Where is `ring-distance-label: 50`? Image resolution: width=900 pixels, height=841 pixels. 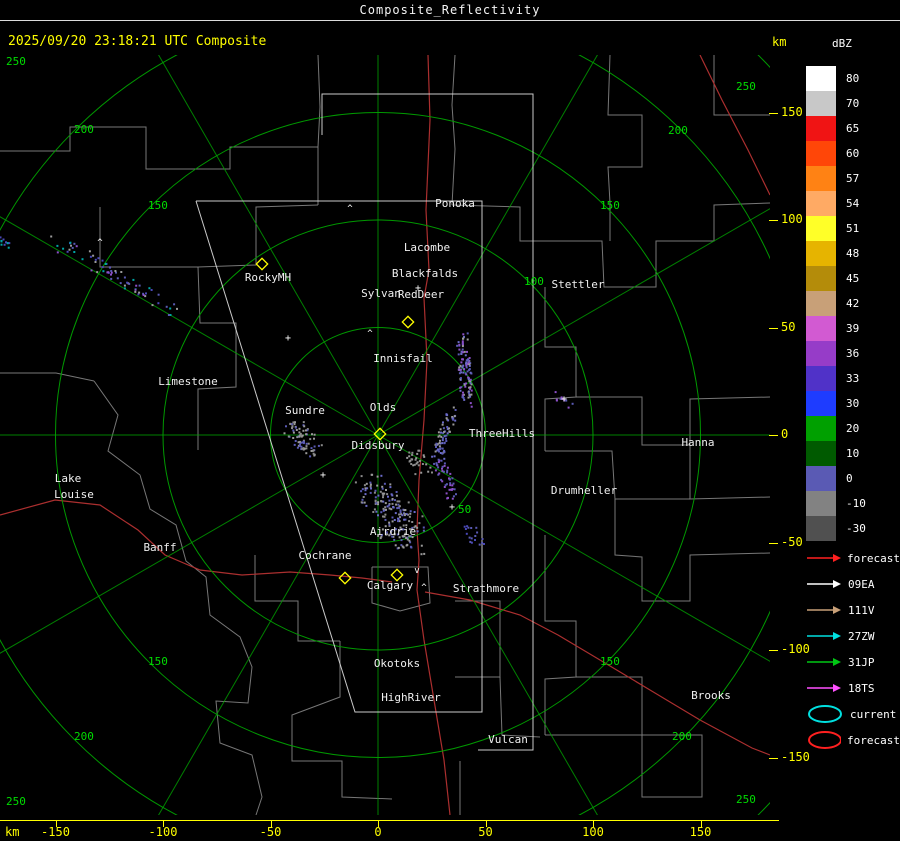
ring-distance-label: 50 is located at coordinates (464, 509).